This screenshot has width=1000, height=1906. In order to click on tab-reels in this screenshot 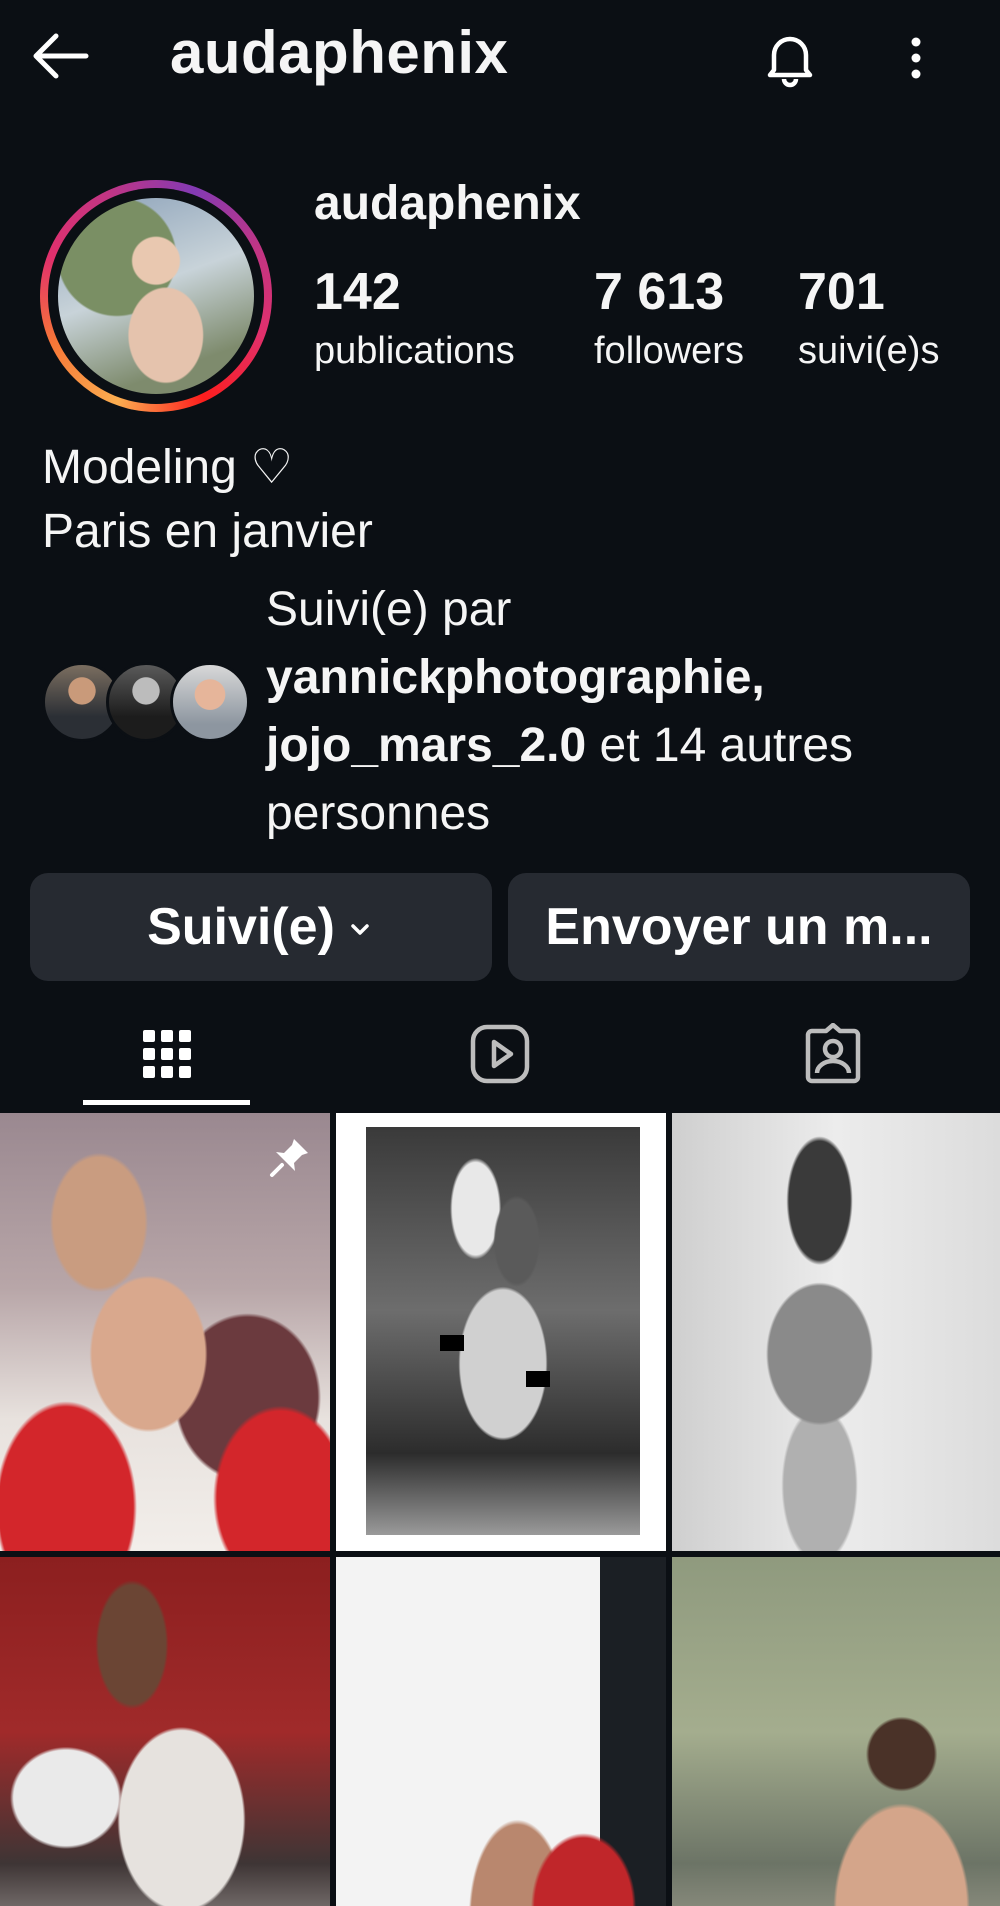, I will do `click(500, 1054)`.